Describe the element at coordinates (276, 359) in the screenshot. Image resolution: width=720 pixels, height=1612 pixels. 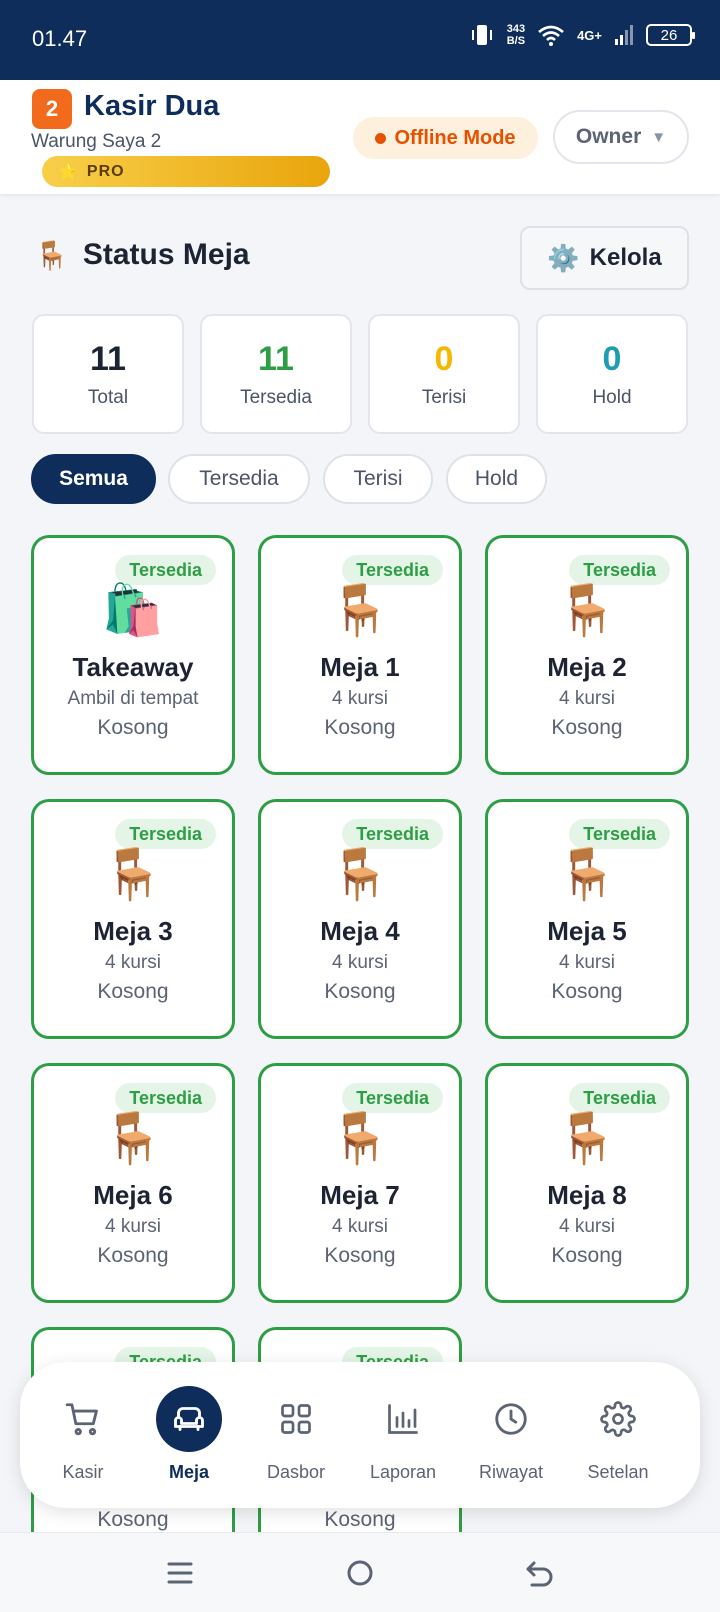
I see `stat-value: 11` at that location.